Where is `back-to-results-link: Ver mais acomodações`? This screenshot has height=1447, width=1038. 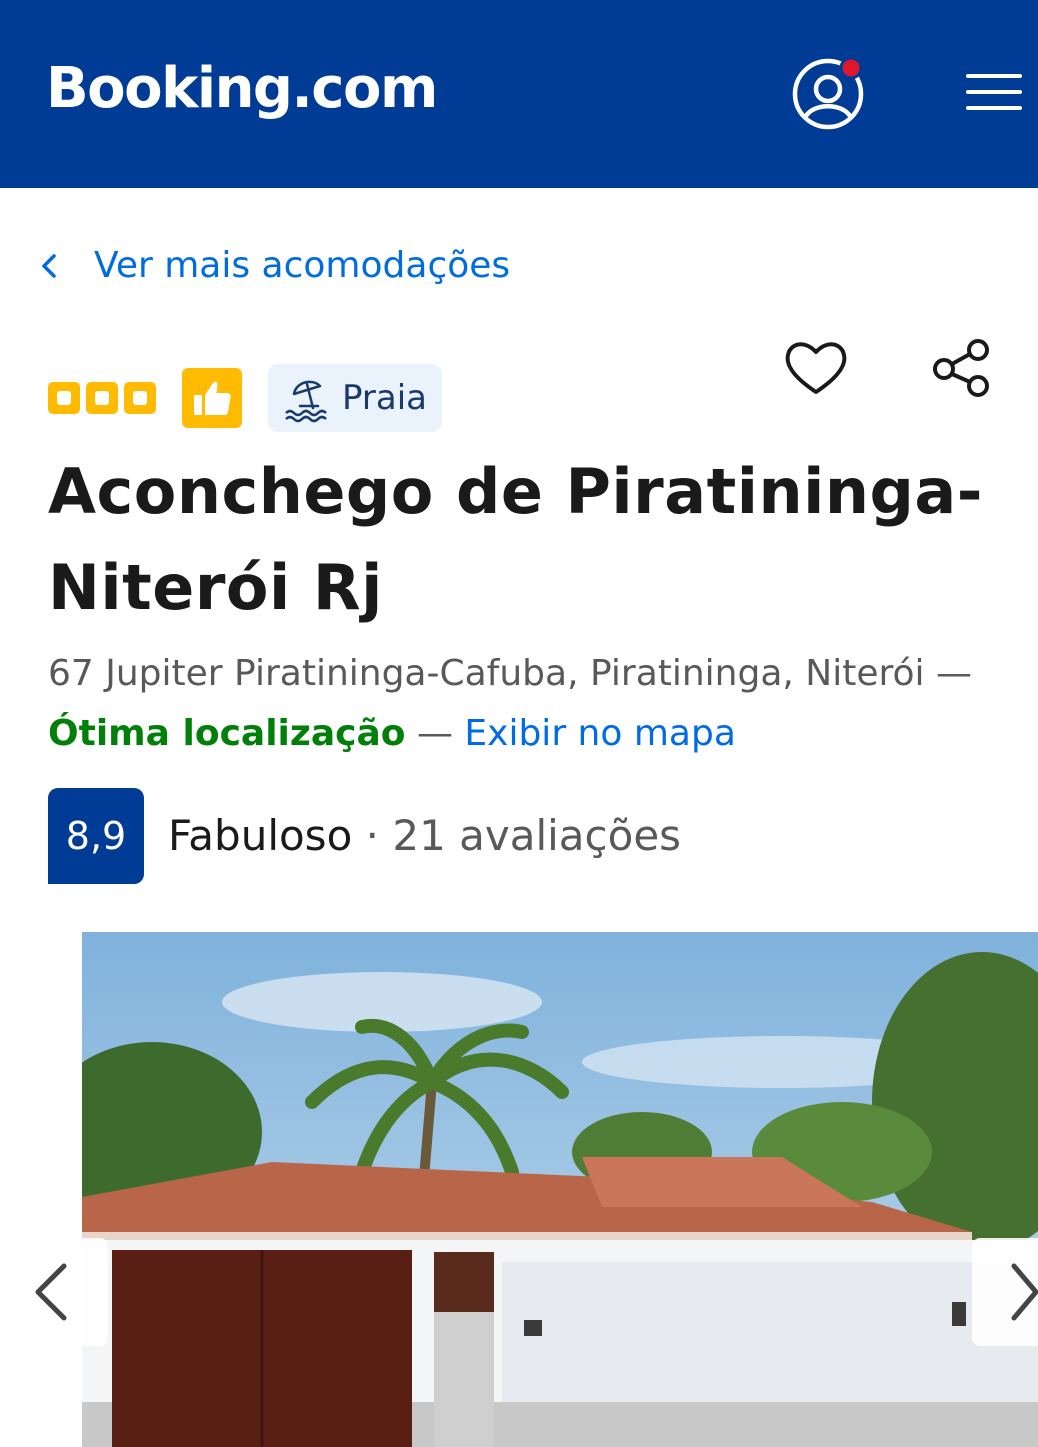
back-to-results-link: Ver mais acomodações is located at coordinates (273, 266).